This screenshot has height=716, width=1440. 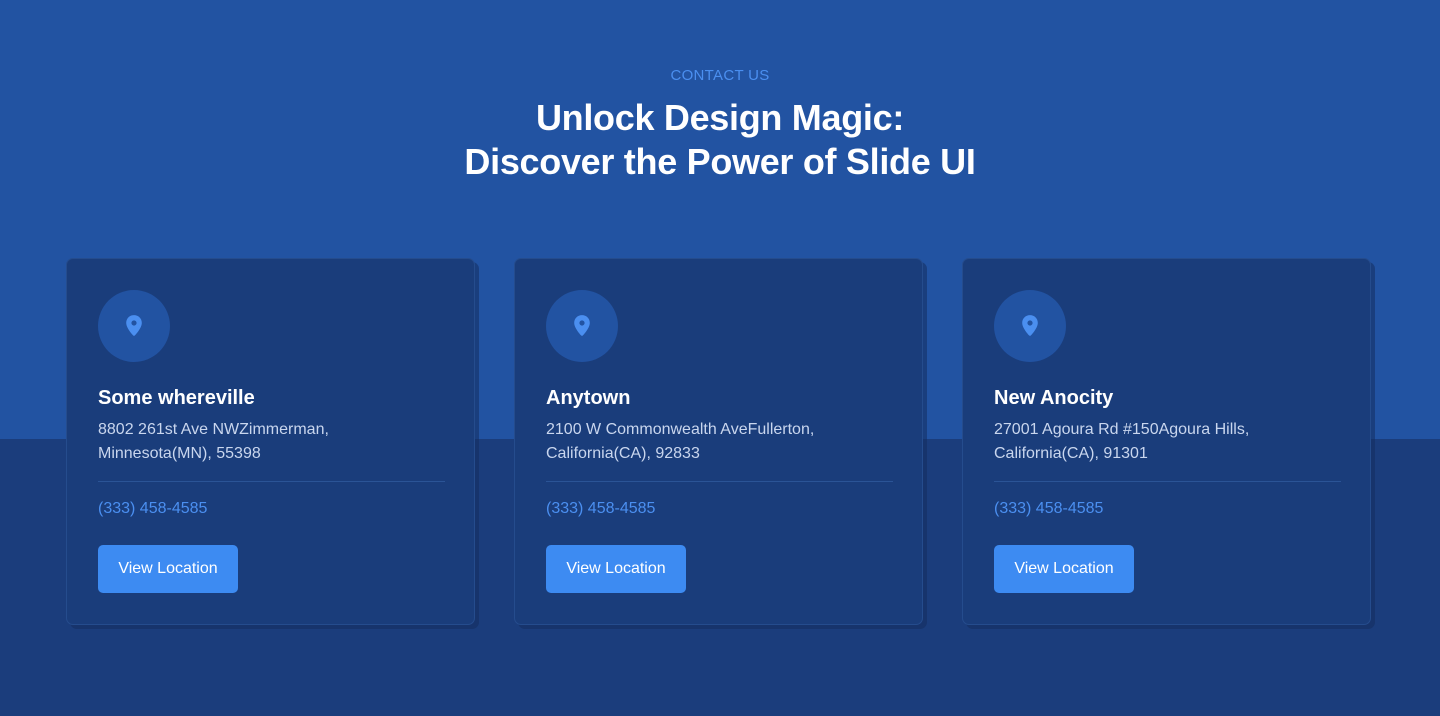 I want to click on address-line-1: 2100 W Commonwealth AveFullerton,, so click(x=680, y=429).